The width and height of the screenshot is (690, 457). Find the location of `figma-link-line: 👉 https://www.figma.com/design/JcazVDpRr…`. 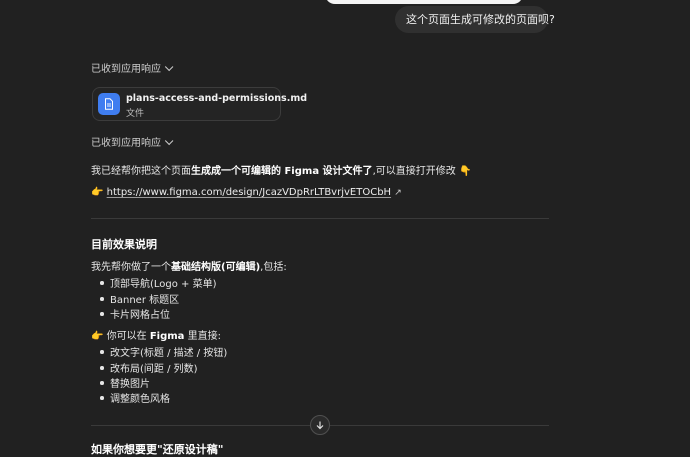

figma-link-line: 👉 https://www.figma.com/design/JcazVDpRr… is located at coordinates (246, 192).